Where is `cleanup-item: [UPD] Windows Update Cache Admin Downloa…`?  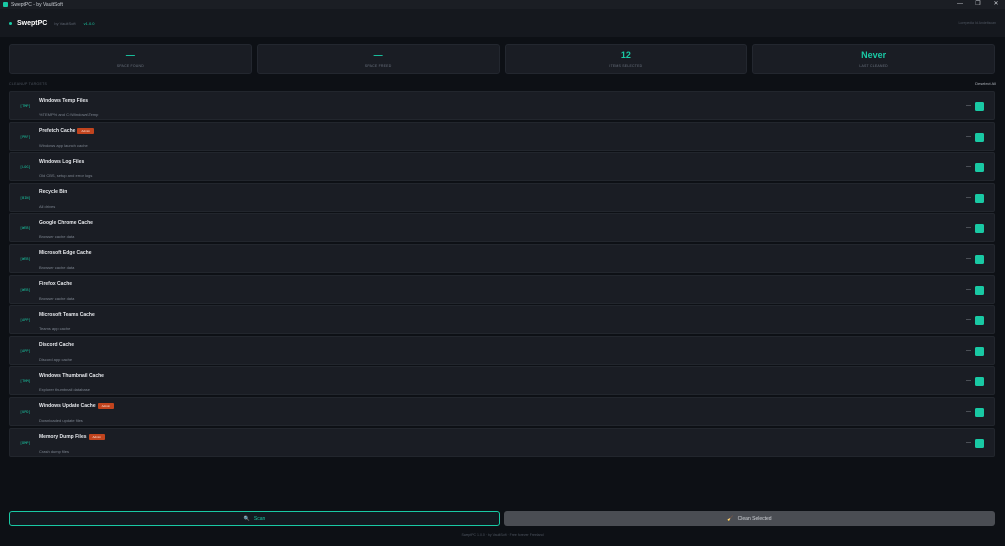
cleanup-item: [UPD] Windows Update Cache Admin Downloa… is located at coordinates (502, 411).